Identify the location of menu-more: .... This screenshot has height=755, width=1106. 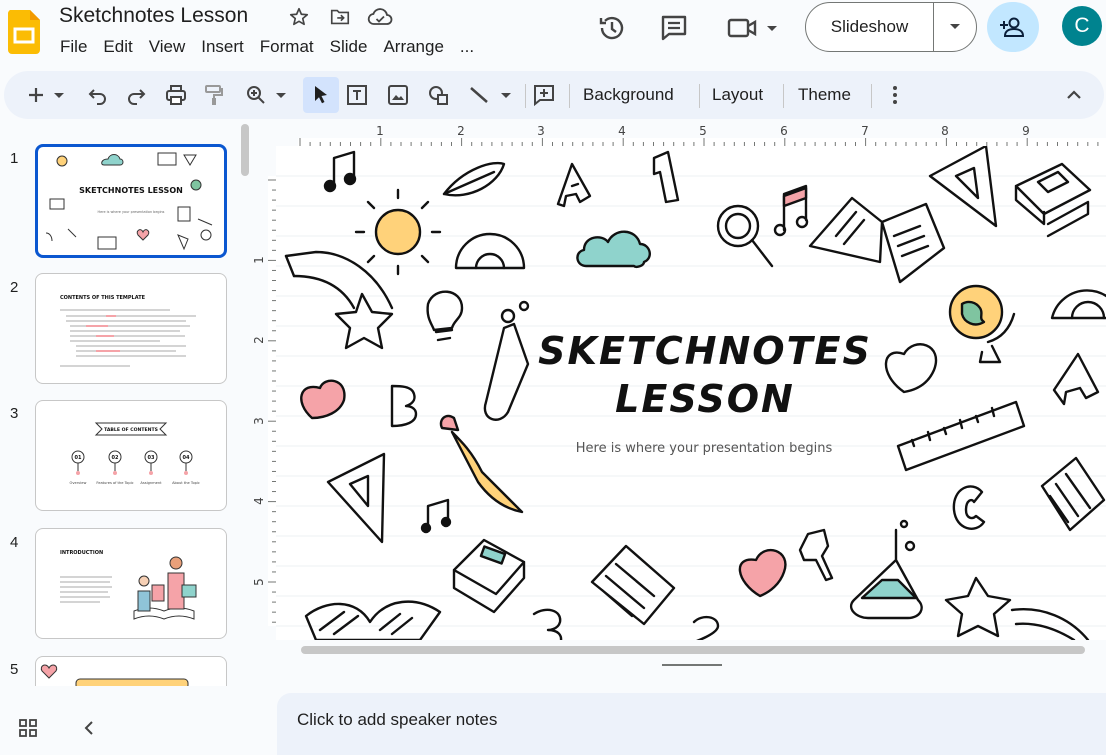
(467, 47).